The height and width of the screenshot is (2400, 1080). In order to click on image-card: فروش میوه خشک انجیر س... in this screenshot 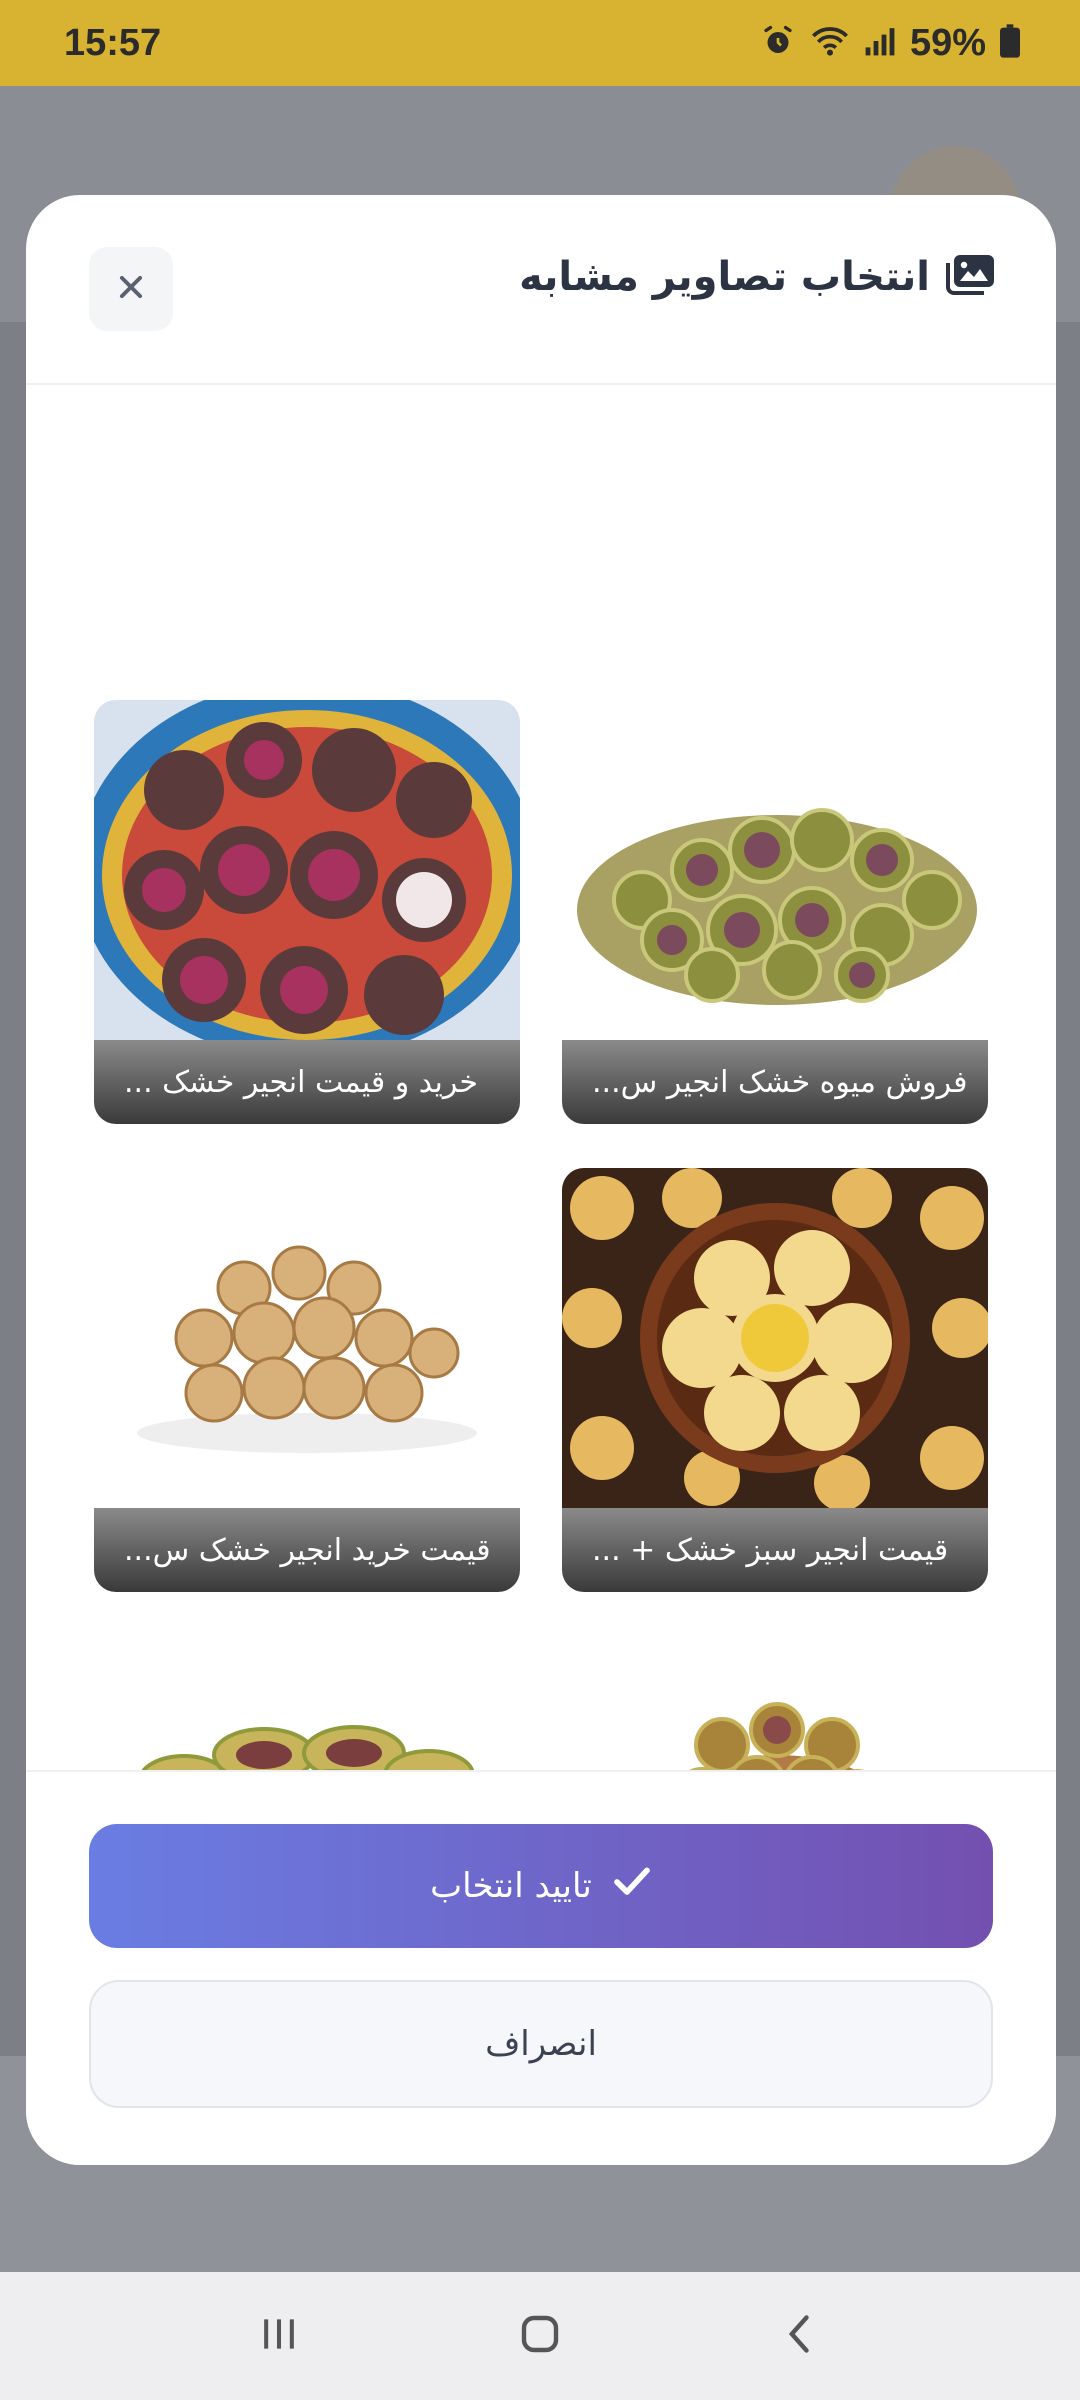, I will do `click(775, 912)`.